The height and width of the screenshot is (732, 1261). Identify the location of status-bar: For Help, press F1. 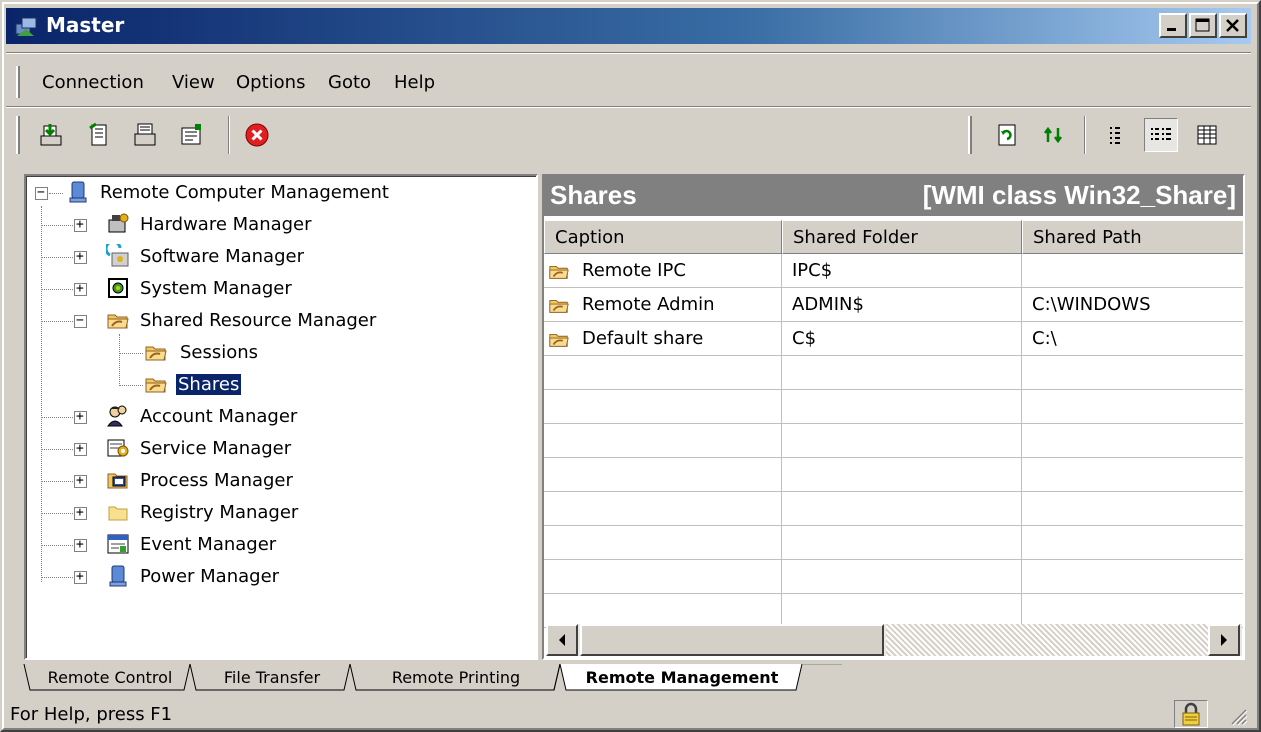
(628, 715).